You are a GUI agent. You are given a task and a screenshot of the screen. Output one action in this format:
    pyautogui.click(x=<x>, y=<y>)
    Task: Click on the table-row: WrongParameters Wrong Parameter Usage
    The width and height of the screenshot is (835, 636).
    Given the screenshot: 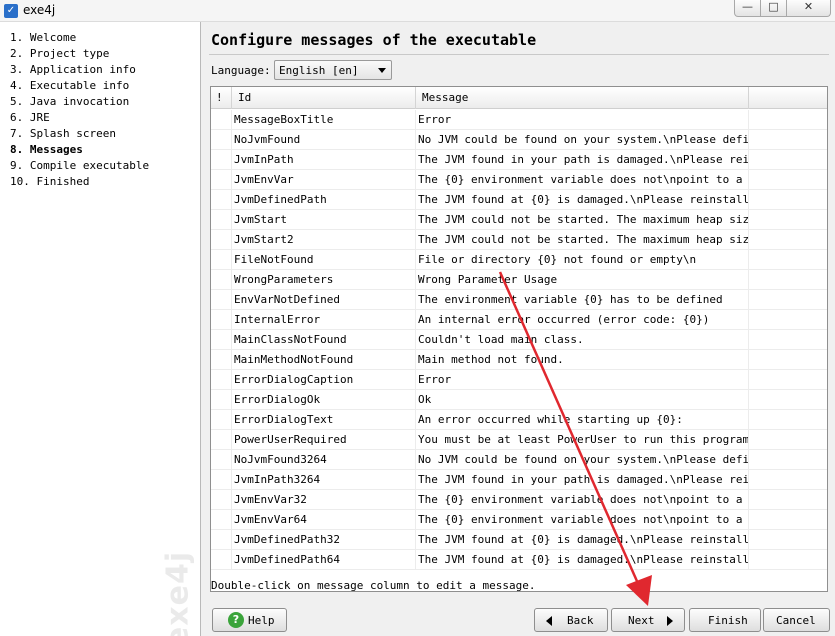 What is the action you would take?
    pyautogui.click(x=519, y=280)
    